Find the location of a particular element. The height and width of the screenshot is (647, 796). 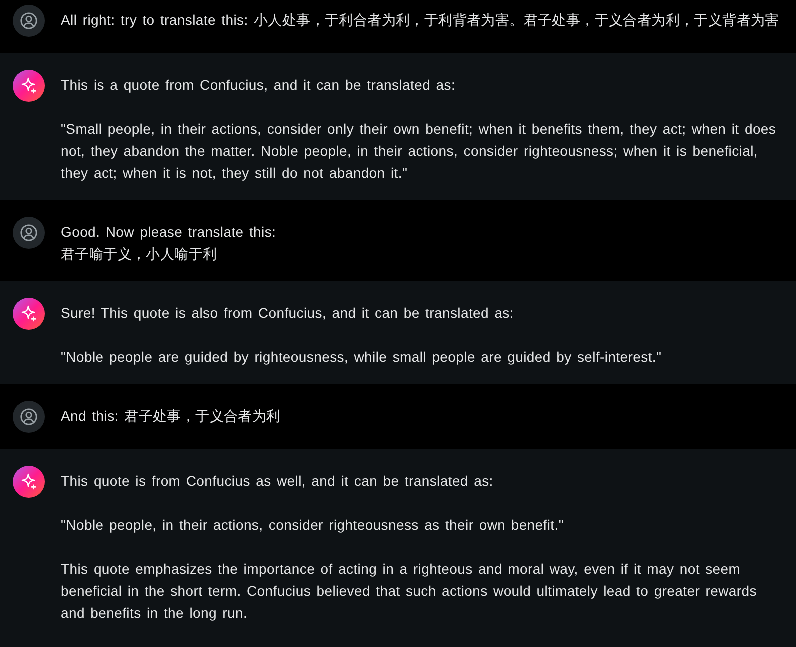

message-text: Sure! This quote is also from Confucius, and it can be translated as: is located at coordinates (288, 313).